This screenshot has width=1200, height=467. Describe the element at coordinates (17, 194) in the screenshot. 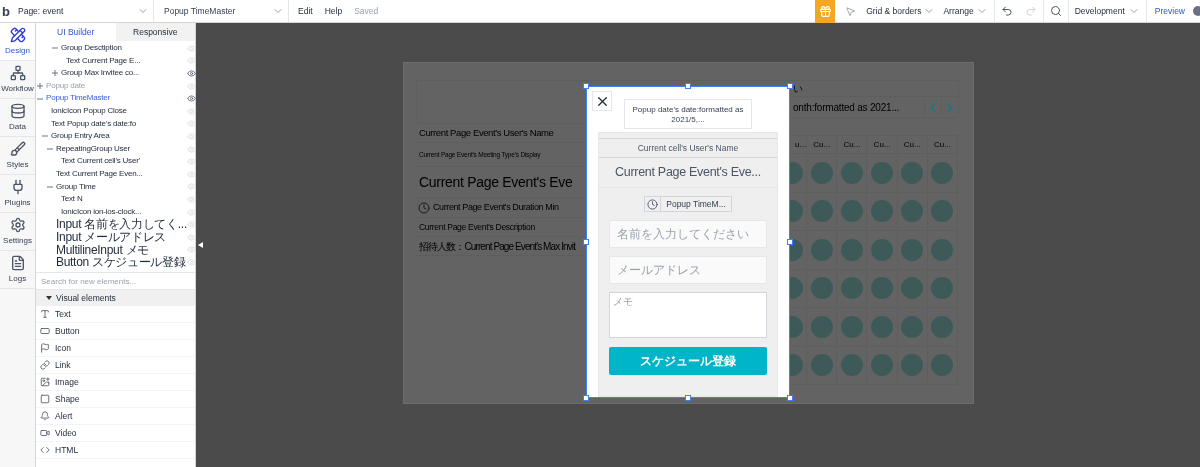

I see `nav-item: Plugins` at that location.